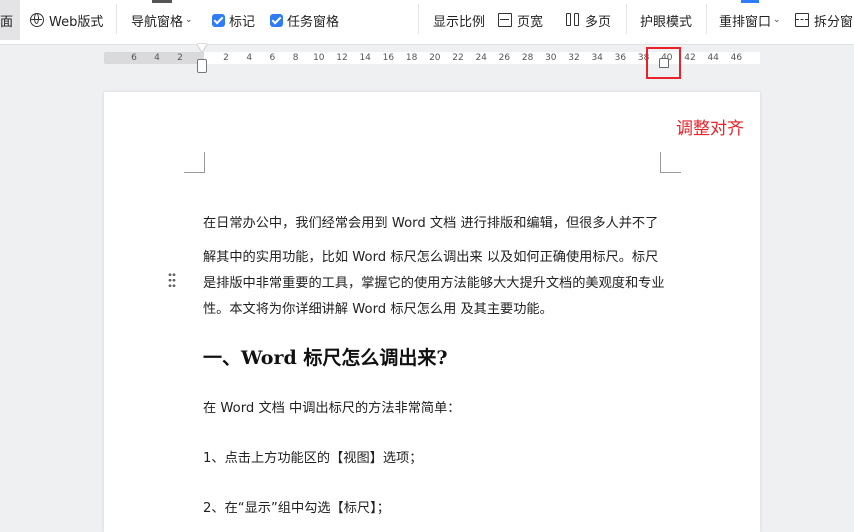 The image size is (854, 532). What do you see at coordinates (713, 58) in the screenshot?
I see `ruler-label: 44` at bounding box center [713, 58].